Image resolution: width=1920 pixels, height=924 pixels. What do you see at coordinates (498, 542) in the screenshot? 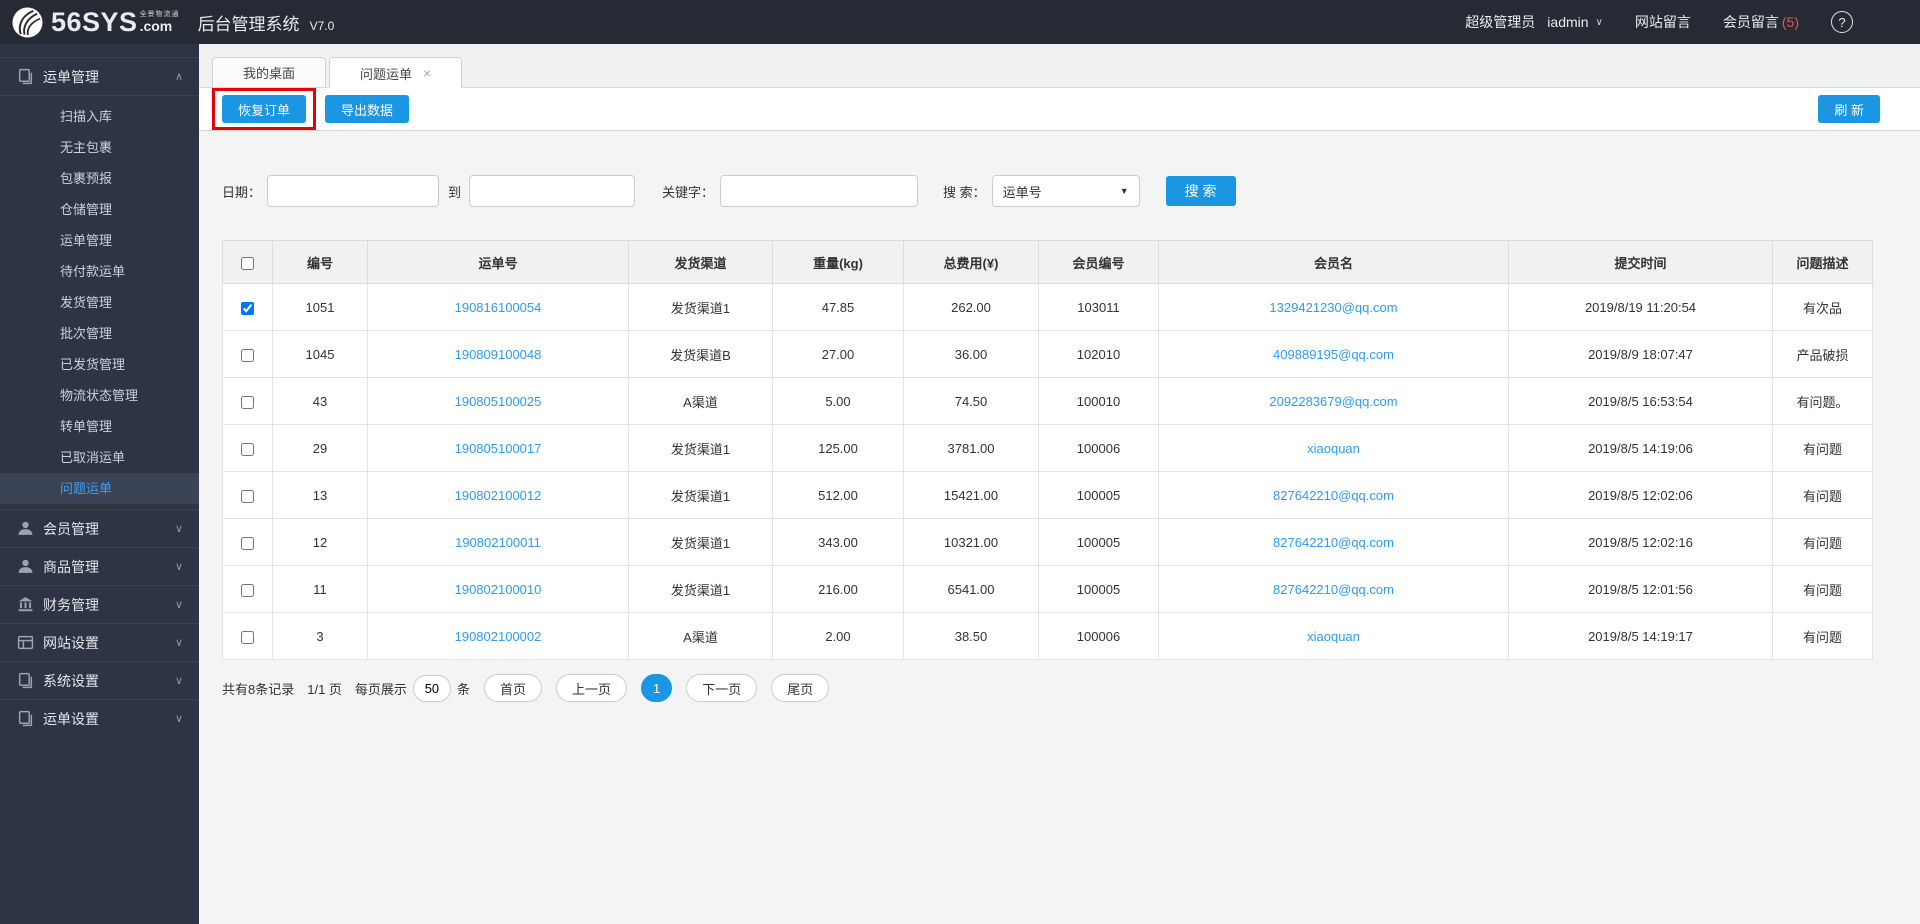
I see `waybill-number-link: 190802100011` at bounding box center [498, 542].